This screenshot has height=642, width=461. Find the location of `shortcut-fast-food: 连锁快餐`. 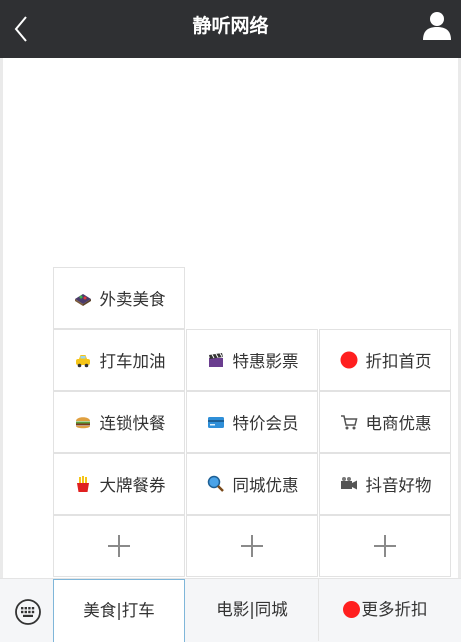

shortcut-fast-food: 连锁快餐 is located at coordinates (119, 422).